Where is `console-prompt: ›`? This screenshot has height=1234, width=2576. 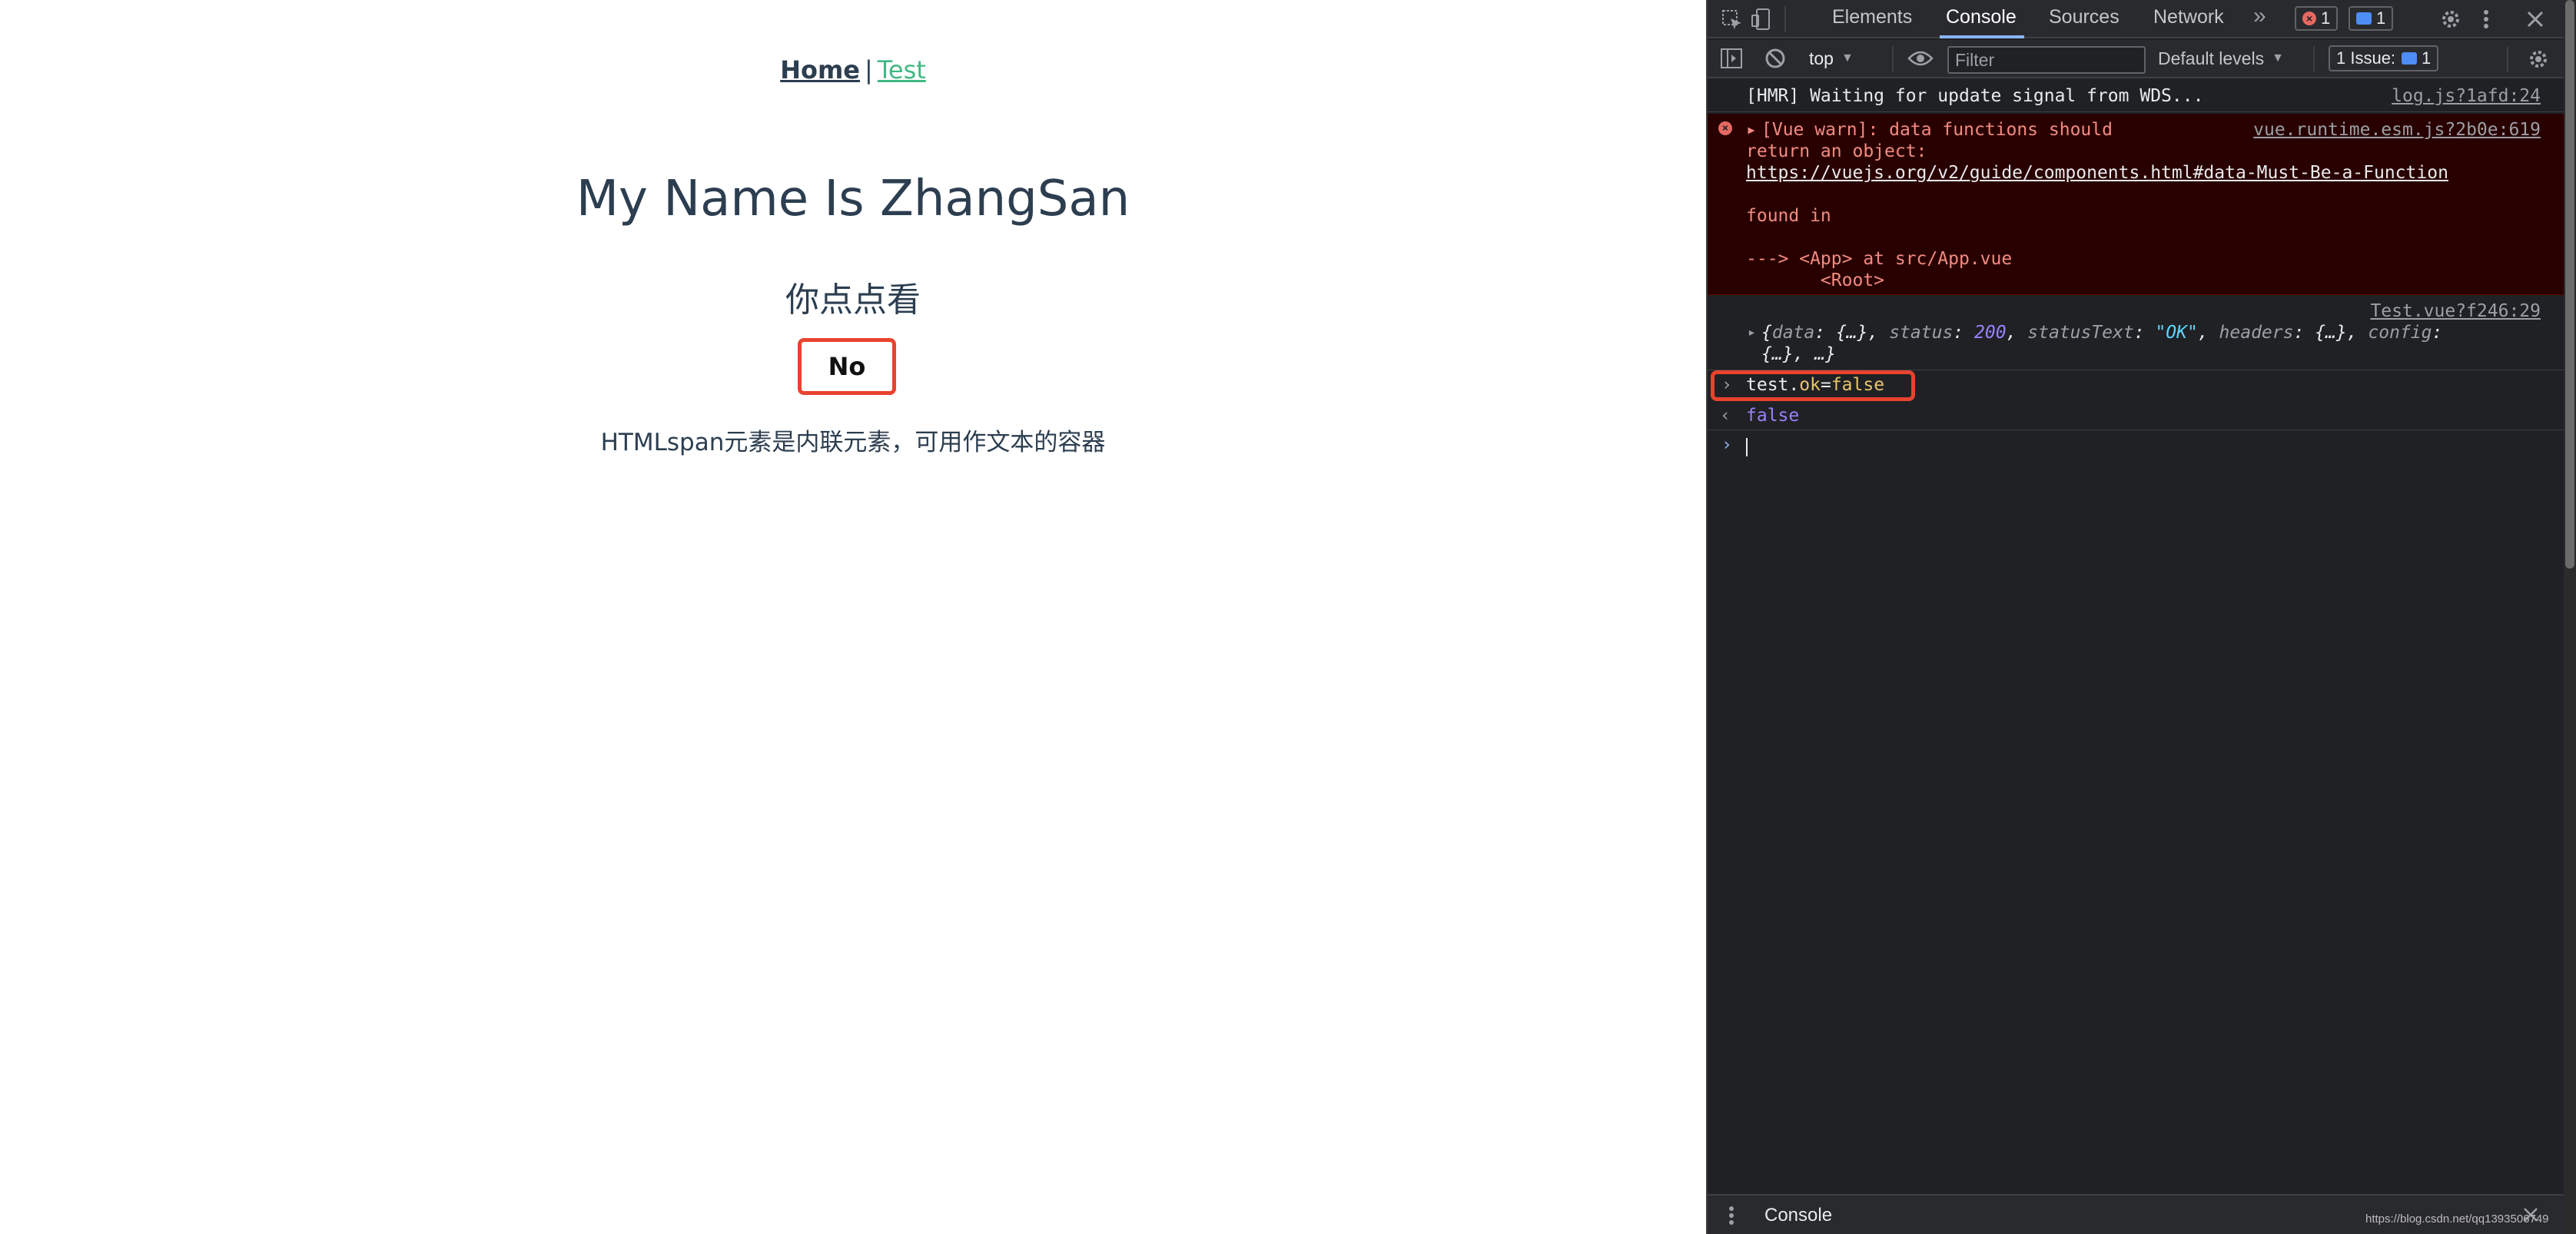 console-prompt: › is located at coordinates (2142, 446).